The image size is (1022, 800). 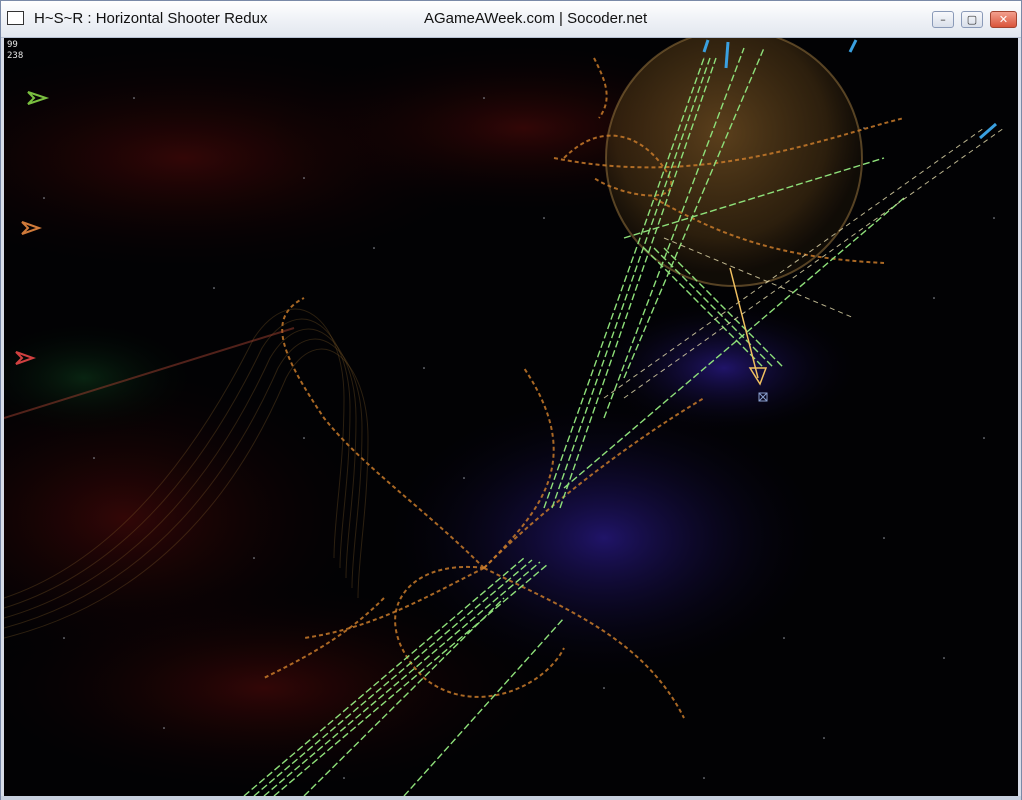 What do you see at coordinates (1003, 19) in the screenshot?
I see `close-button: ✕` at bounding box center [1003, 19].